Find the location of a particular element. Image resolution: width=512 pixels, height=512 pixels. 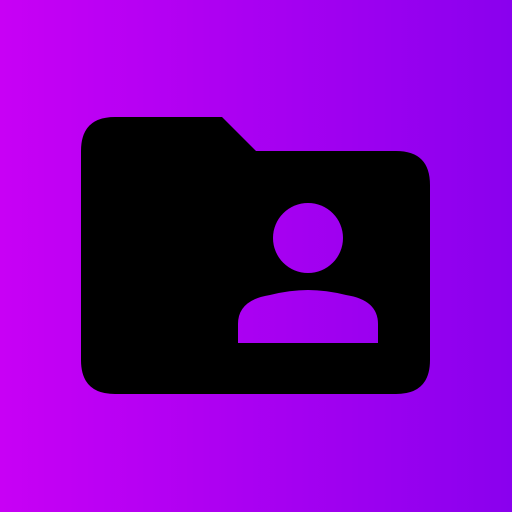

person-head is located at coordinates (308, 238).